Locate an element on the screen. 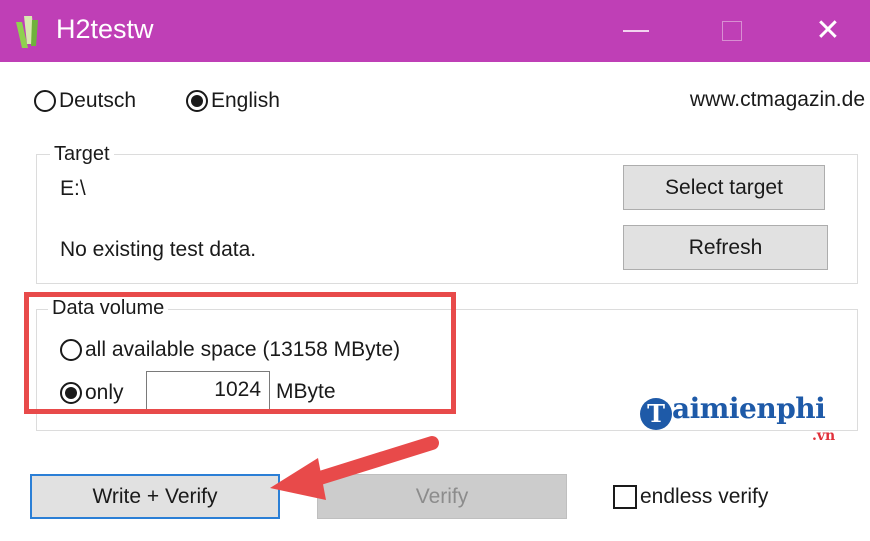  maximize-icon is located at coordinates (732, 31).